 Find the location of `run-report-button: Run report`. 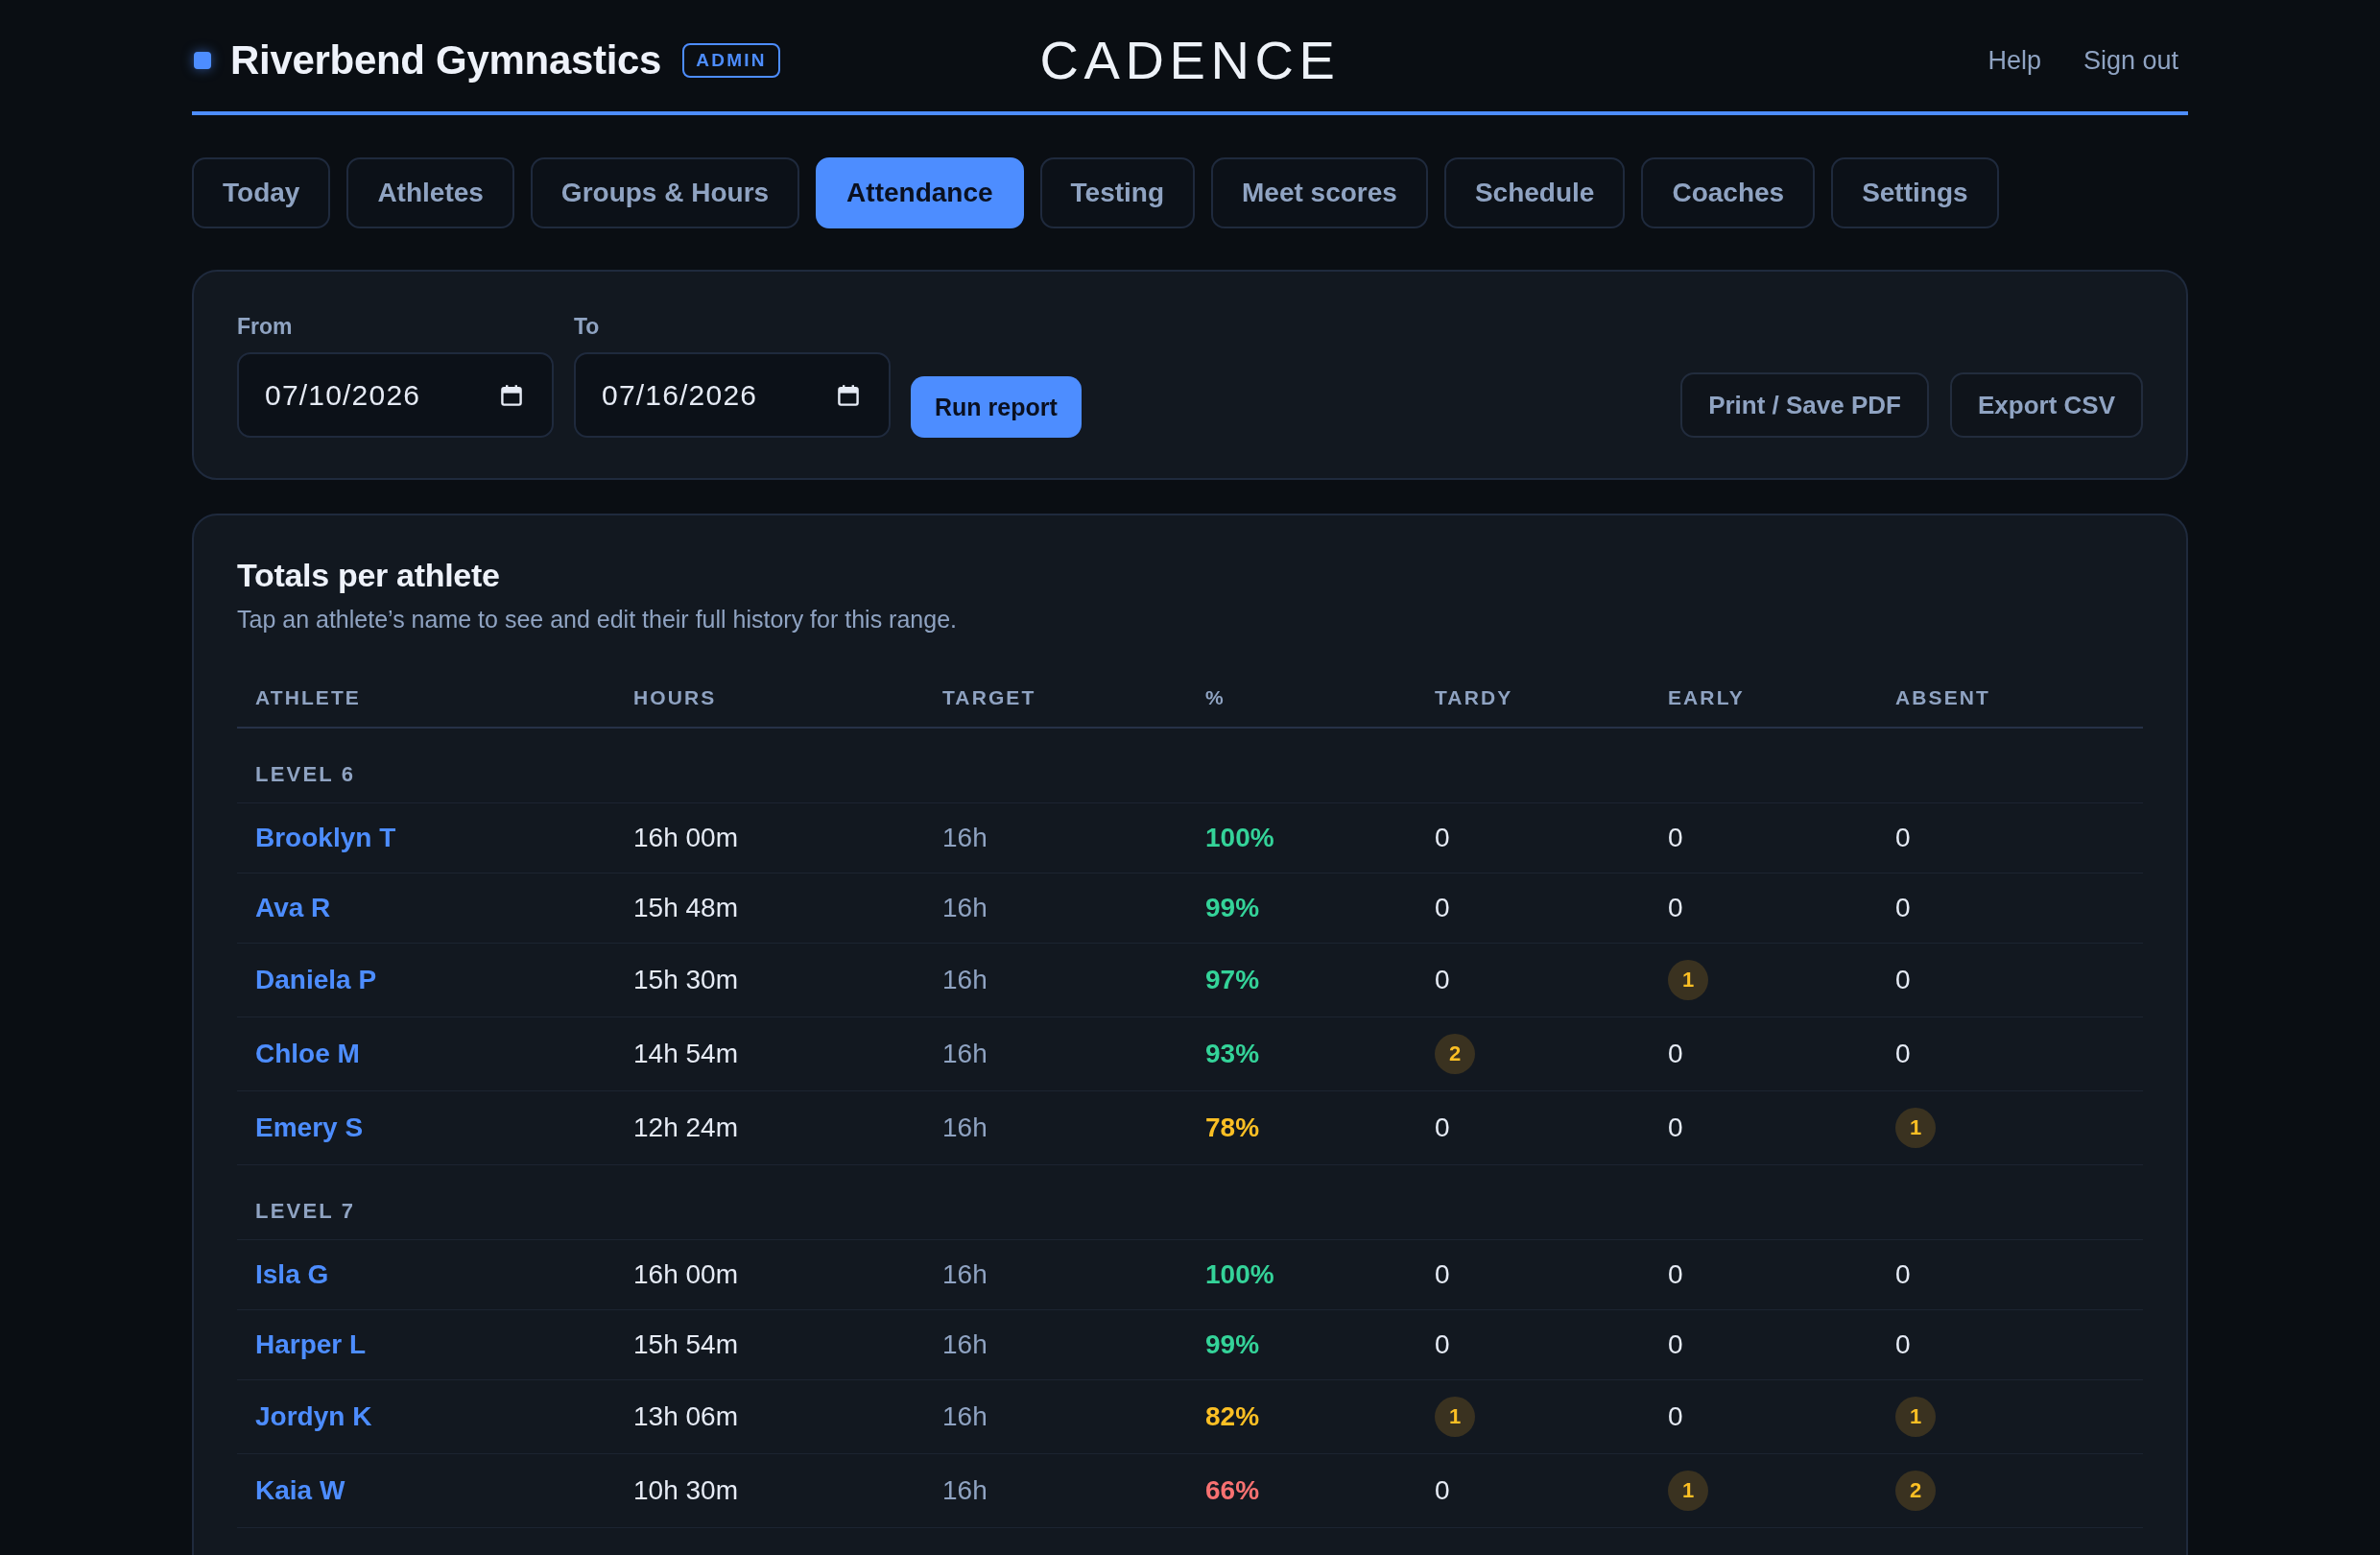

run-report-button: Run report is located at coordinates (997, 407).